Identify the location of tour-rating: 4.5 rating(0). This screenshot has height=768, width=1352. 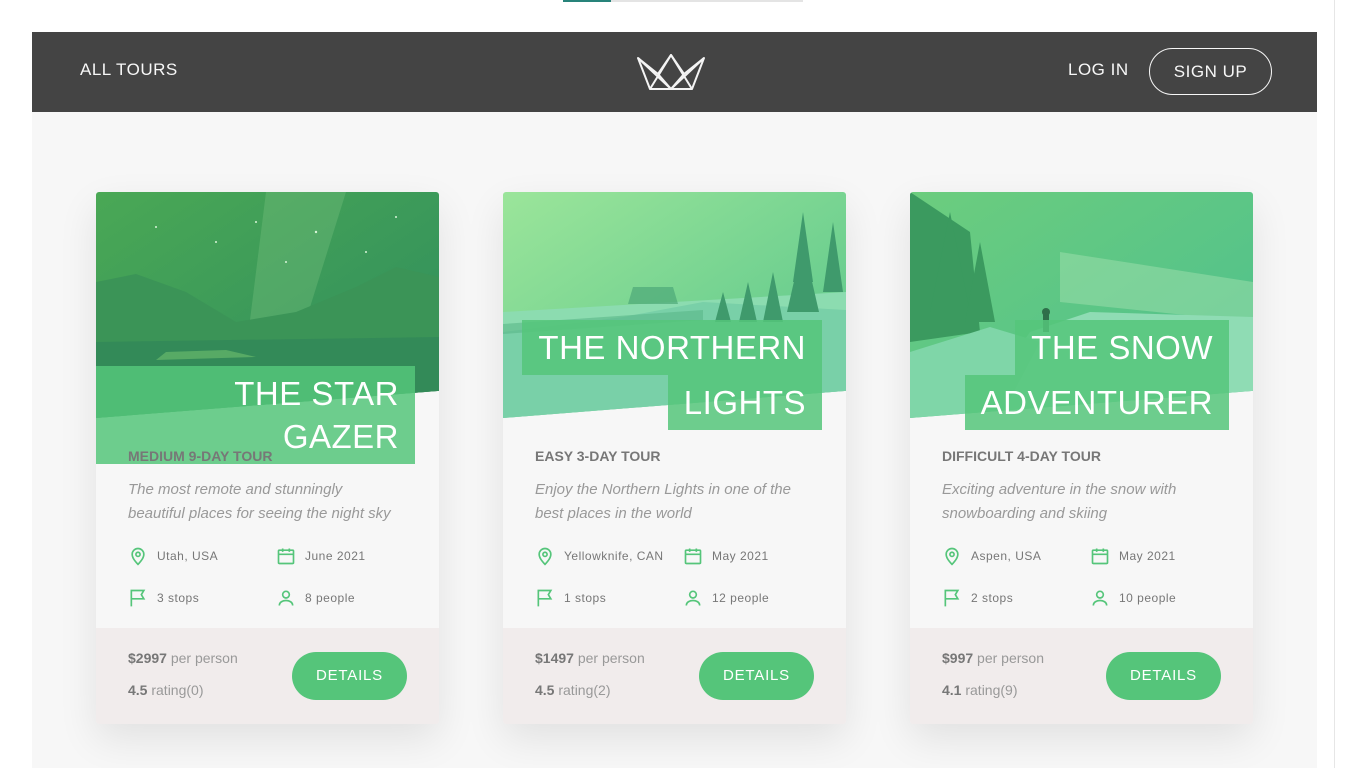
(166, 690).